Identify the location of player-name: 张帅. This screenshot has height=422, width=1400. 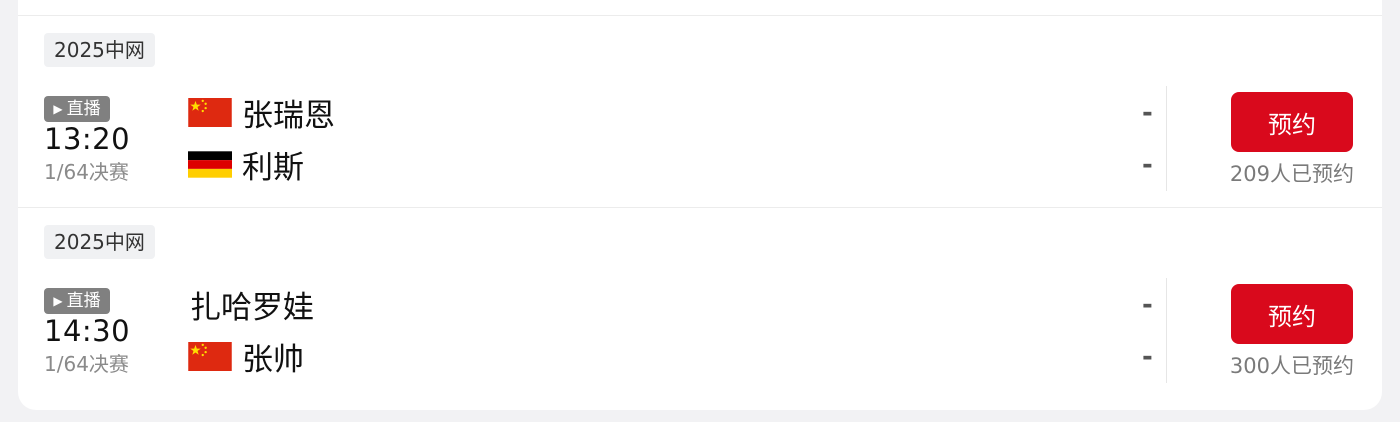
(273, 359).